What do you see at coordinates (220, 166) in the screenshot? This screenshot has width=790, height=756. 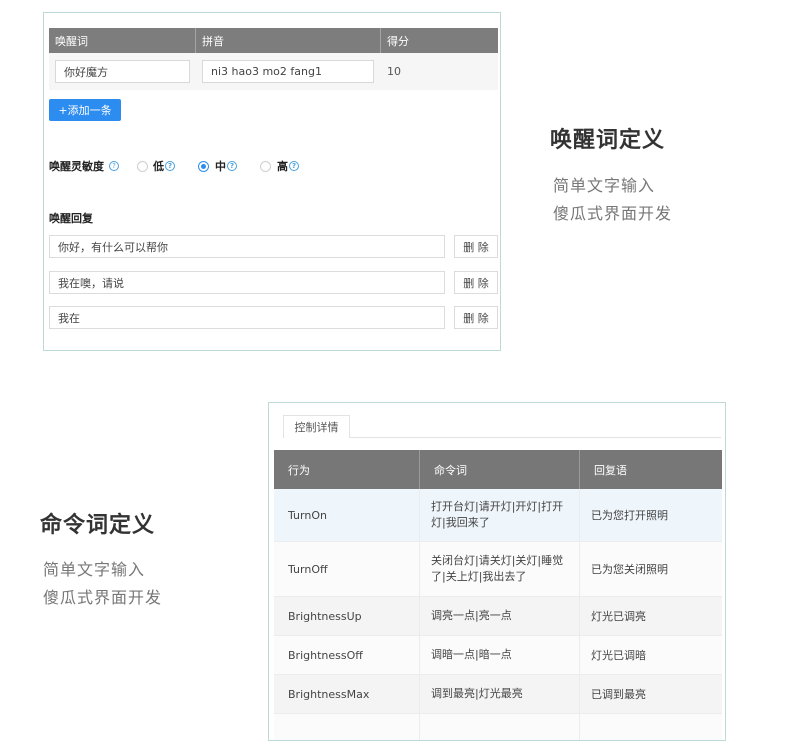 I see `option-label: 中` at bounding box center [220, 166].